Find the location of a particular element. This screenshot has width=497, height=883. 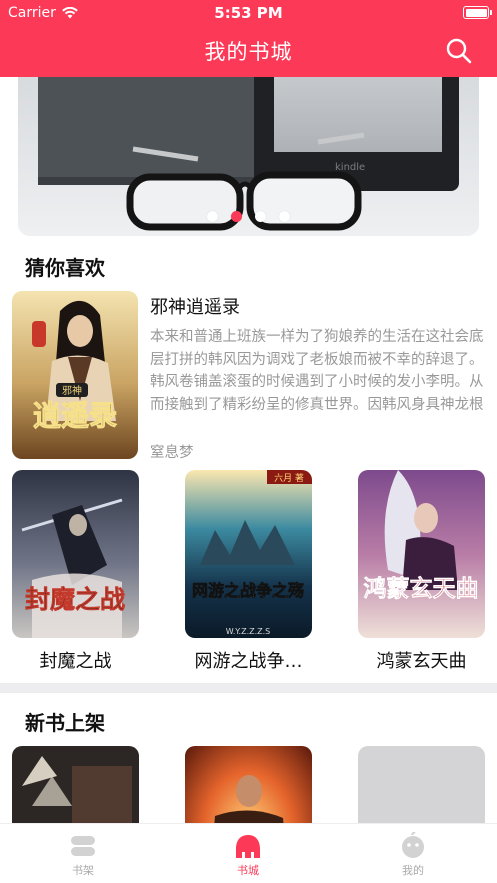

book-name: 封魔之战 is located at coordinates (75, 660).